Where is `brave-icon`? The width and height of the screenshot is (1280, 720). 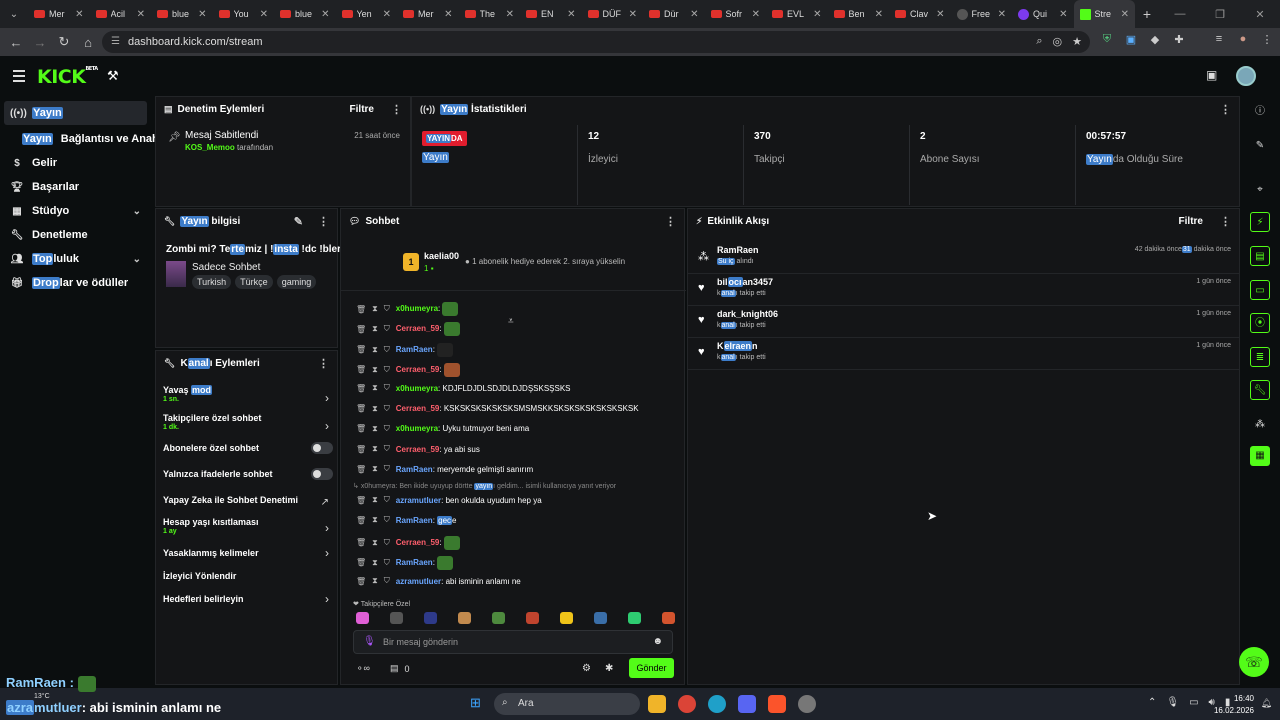
brave-icon is located at coordinates (777, 704).